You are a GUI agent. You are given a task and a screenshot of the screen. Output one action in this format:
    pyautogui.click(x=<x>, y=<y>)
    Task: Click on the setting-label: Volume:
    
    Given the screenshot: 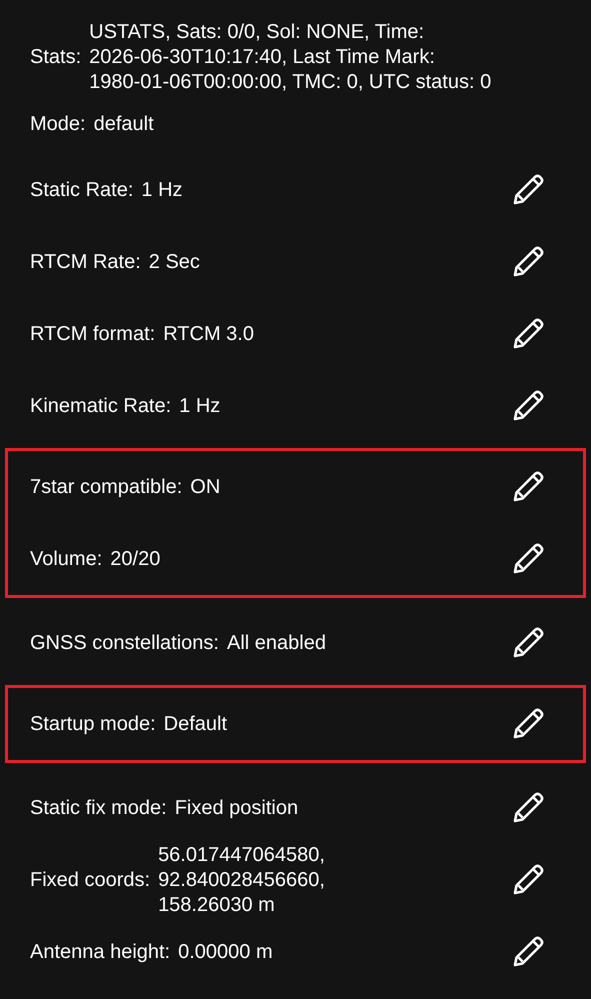 What is the action you would take?
    pyautogui.click(x=66, y=559)
    